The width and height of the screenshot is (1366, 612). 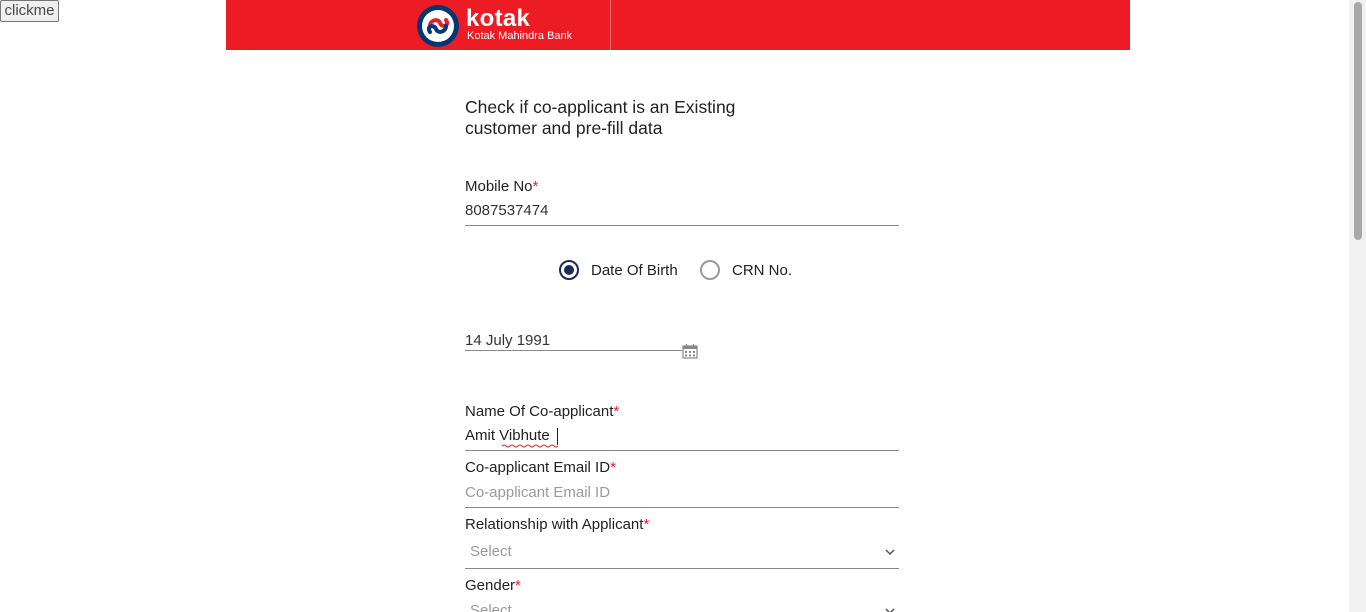 I want to click on vertical-scrollbar, so click(x=1357, y=306).